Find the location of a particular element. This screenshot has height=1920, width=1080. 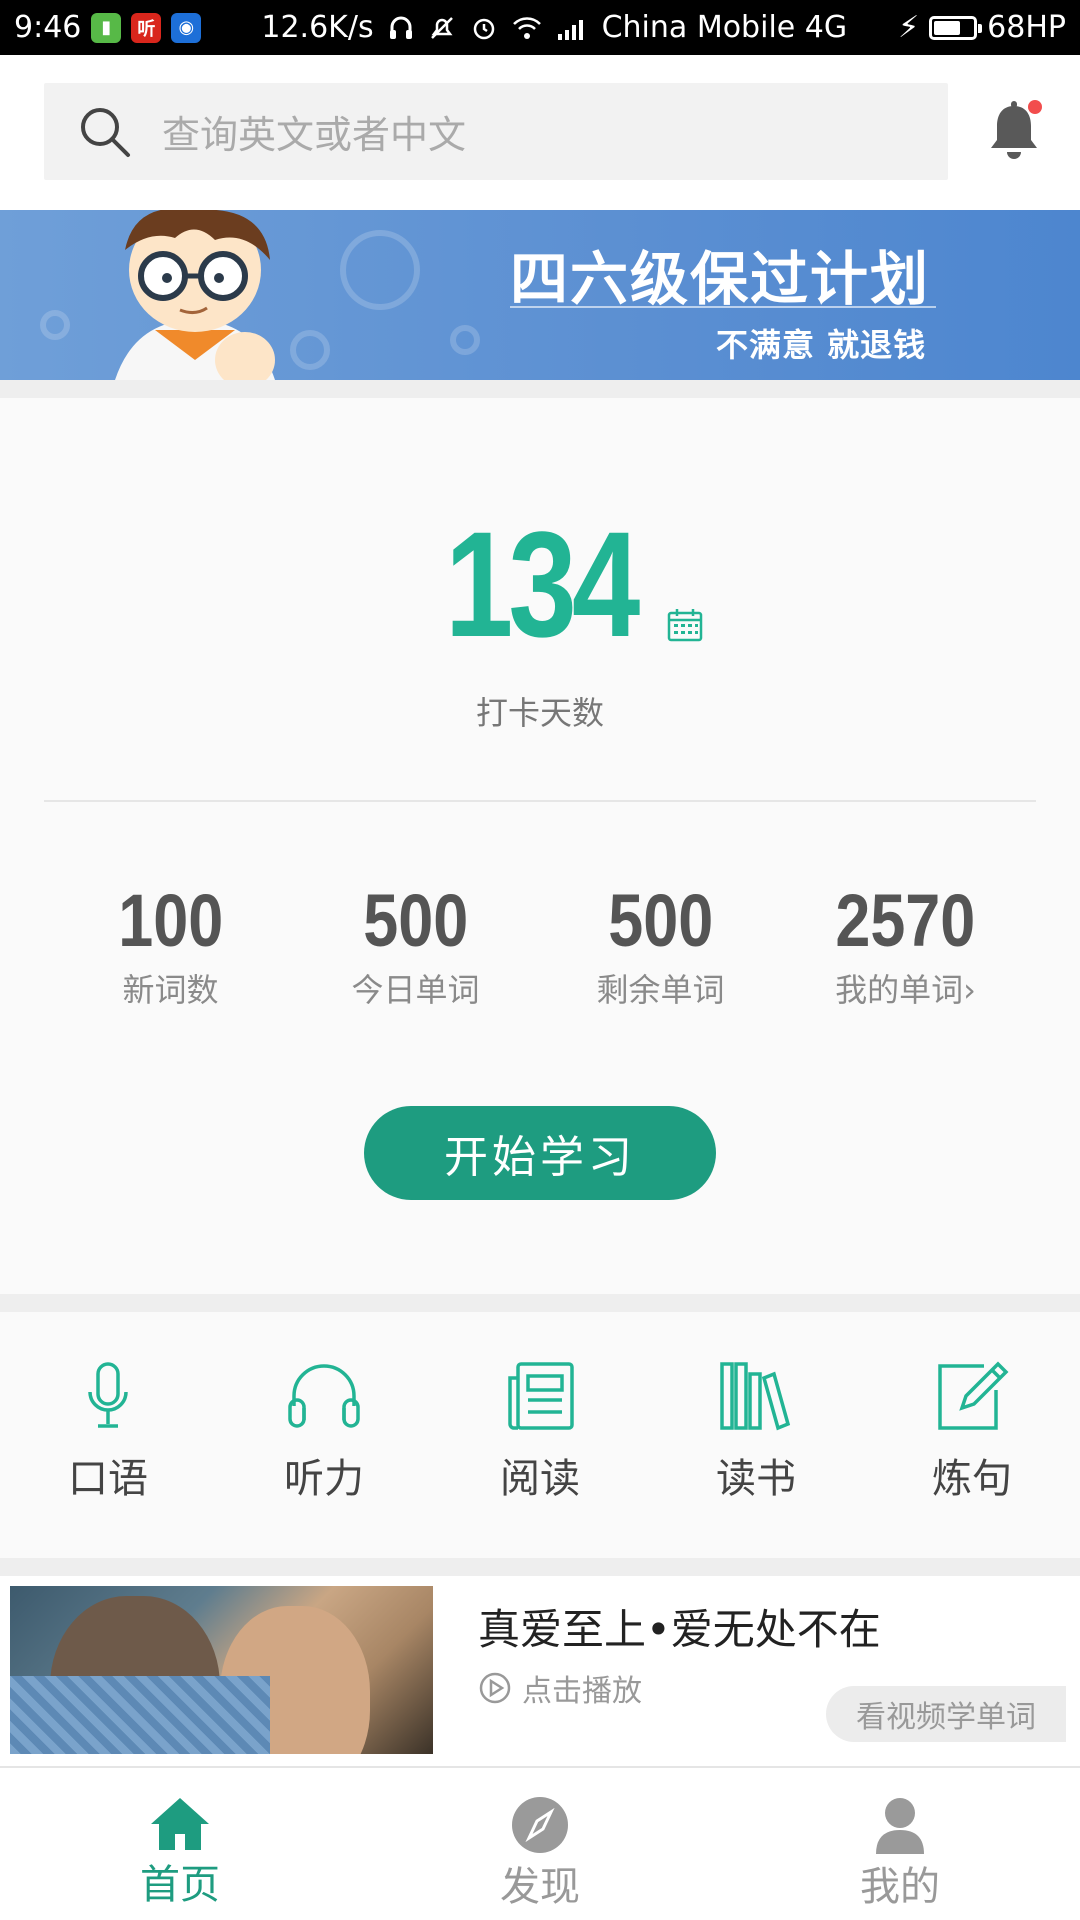

feature-label: 炼句 is located at coordinates (972, 1479).